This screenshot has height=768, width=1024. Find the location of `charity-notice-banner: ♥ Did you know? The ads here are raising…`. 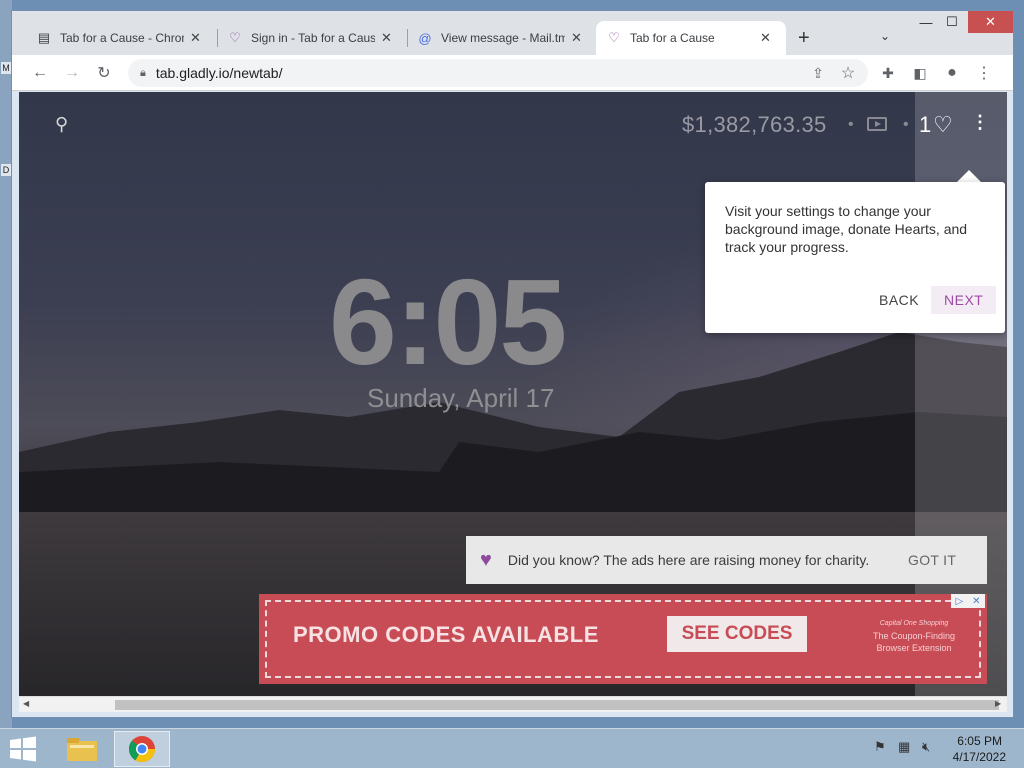

charity-notice-banner: ♥ Did you know? The ads here are raising… is located at coordinates (726, 560).